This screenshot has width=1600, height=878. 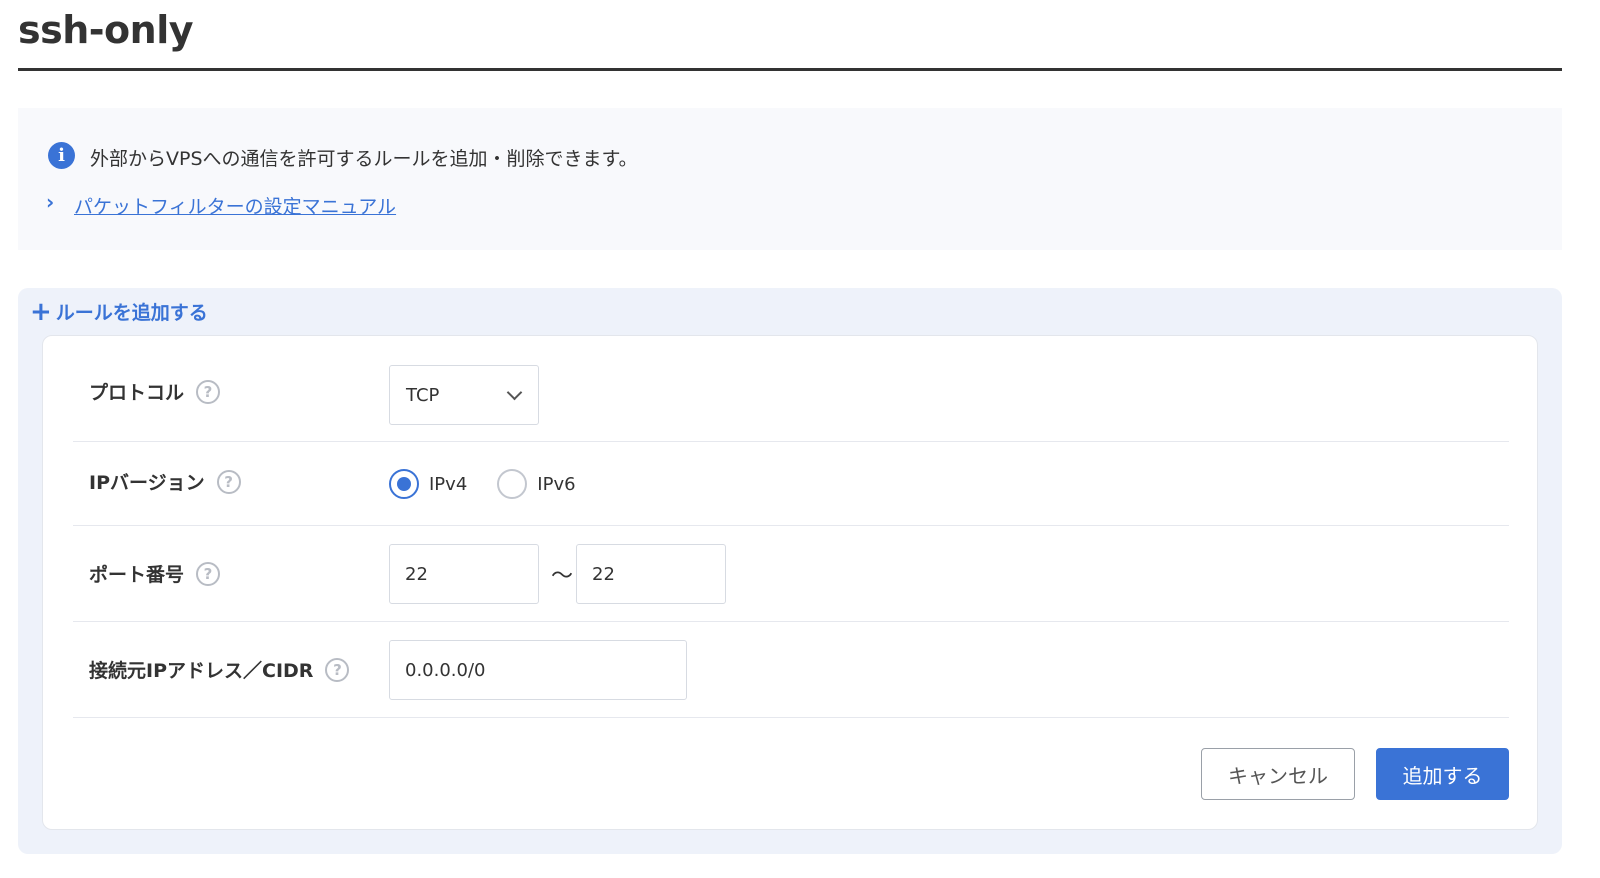 What do you see at coordinates (428, 484) in the screenshot?
I see `radio-ipv4: IPv4` at bounding box center [428, 484].